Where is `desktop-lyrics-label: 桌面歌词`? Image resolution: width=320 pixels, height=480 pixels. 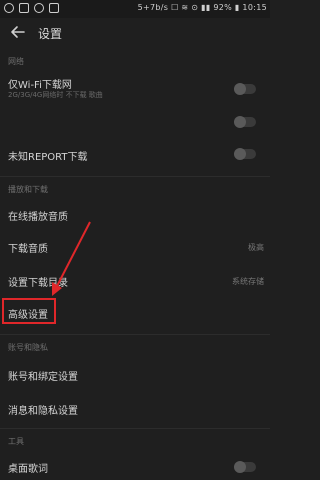
desktop-lyrics-label: 桌面歌词 is located at coordinates (28, 469).